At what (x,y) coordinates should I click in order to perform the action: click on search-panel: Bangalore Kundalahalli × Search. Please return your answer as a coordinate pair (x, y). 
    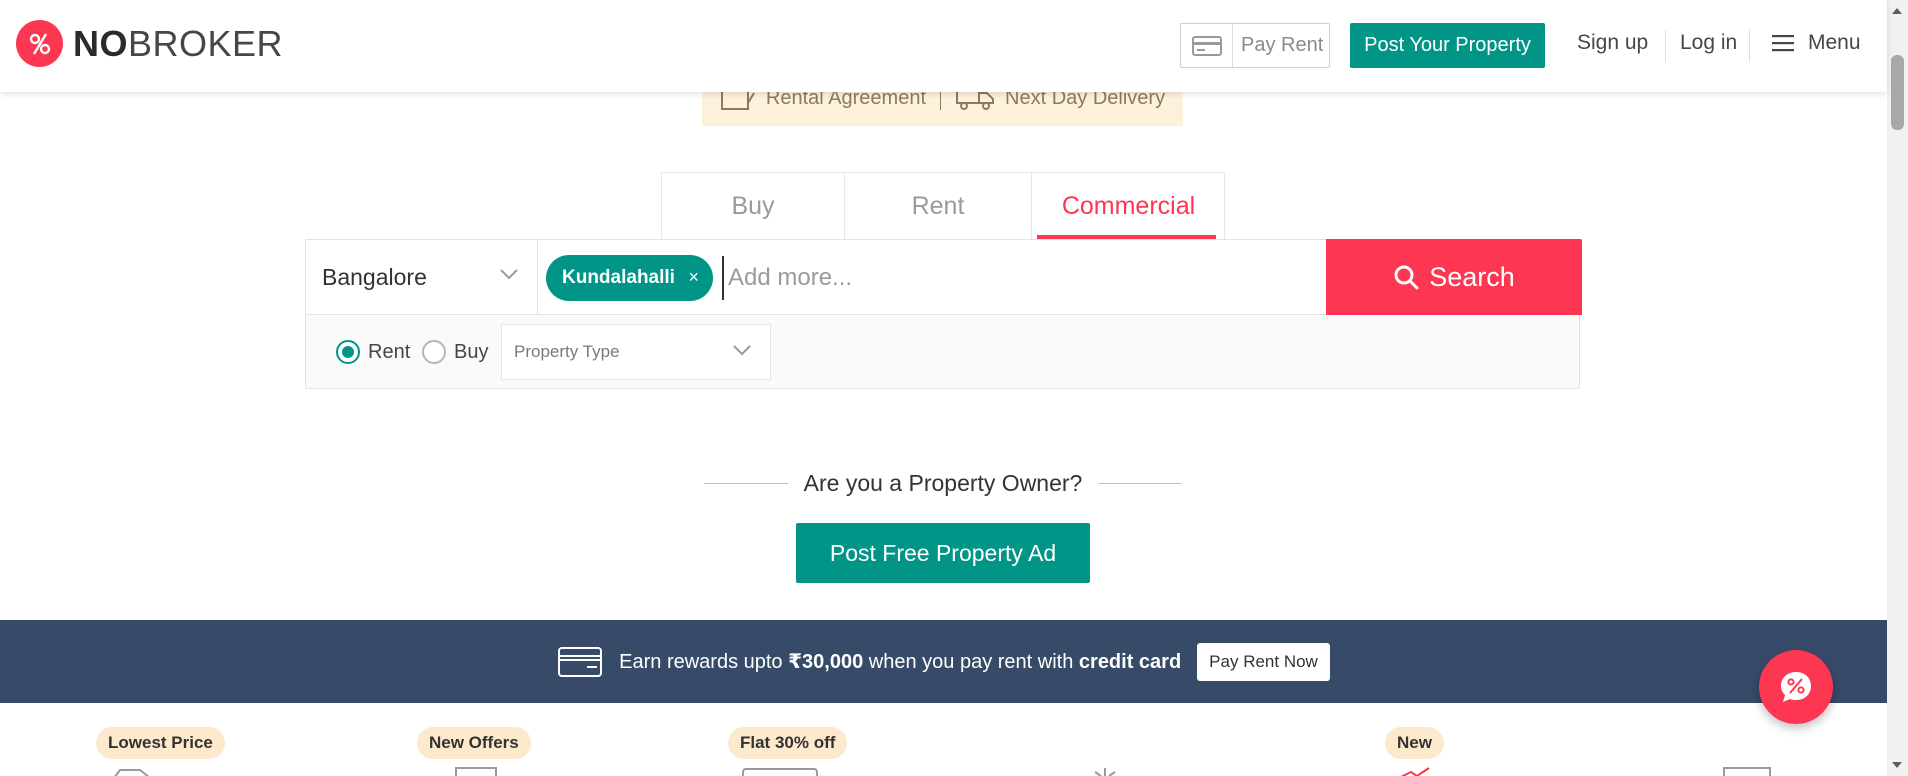
    Looking at the image, I should click on (943, 314).